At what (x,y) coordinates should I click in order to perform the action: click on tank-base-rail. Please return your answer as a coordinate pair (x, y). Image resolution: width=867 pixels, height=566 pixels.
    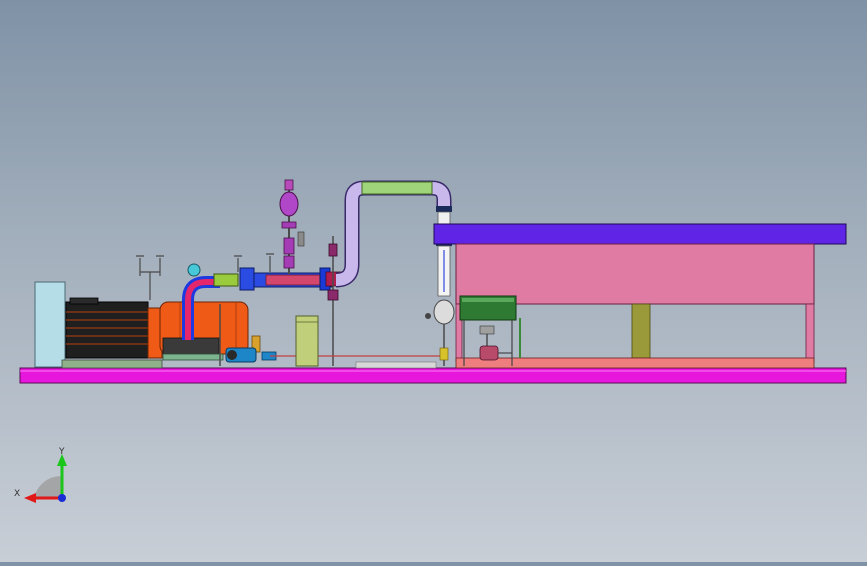
    Looking at the image, I should click on (635, 363).